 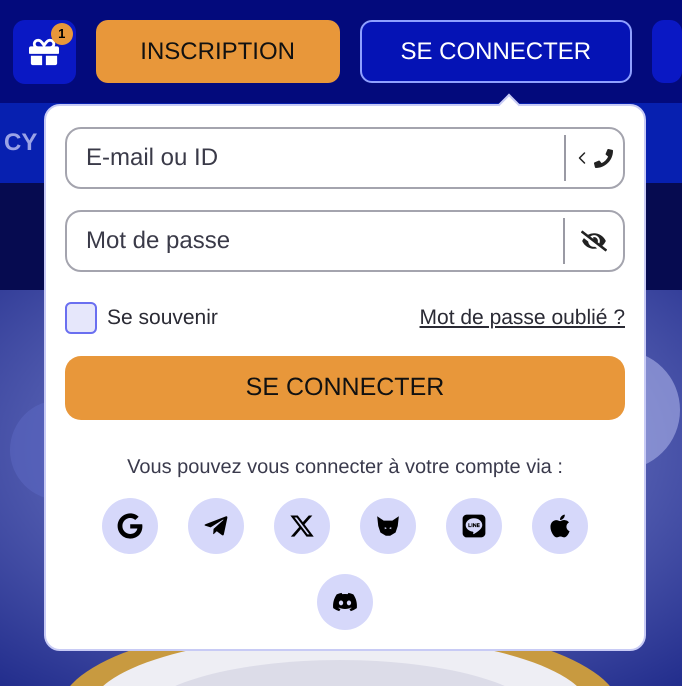 I want to click on nav-item: CY, so click(x=21, y=143).